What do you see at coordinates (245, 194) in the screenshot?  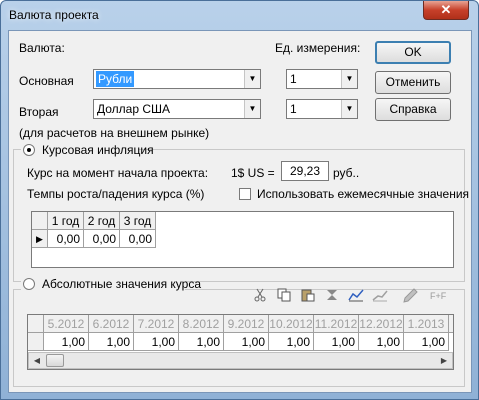 I see `monthly-values-checkbox` at bounding box center [245, 194].